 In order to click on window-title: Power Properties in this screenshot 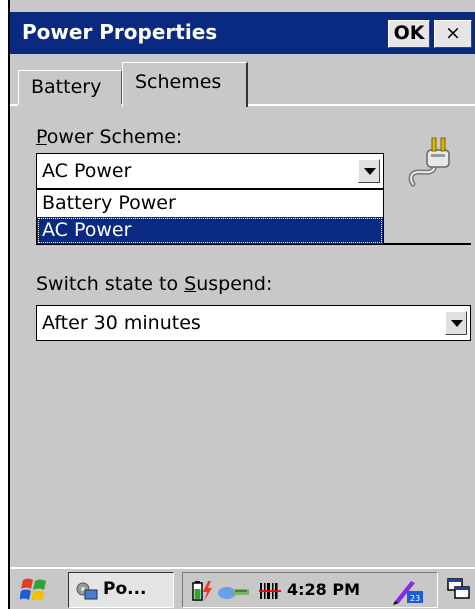, I will do `click(120, 32)`.